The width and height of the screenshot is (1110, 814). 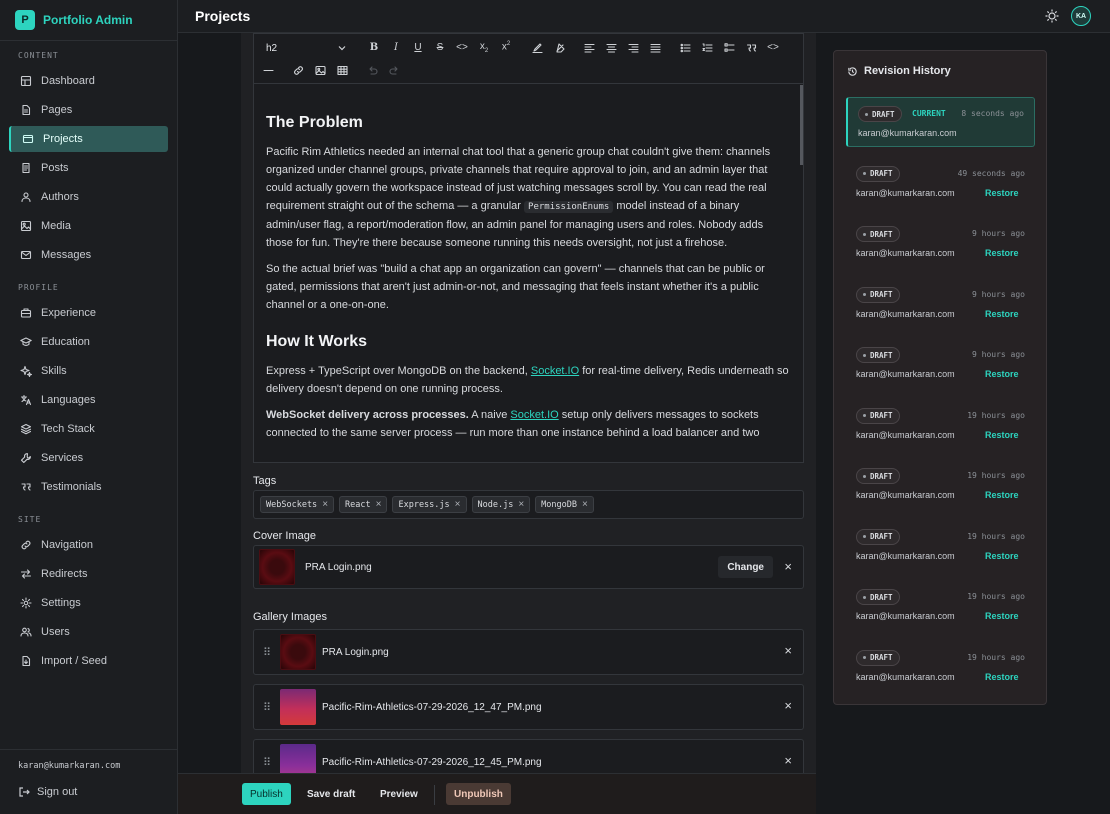 I want to click on toolbar-button-underline: U, so click(x=418, y=47).